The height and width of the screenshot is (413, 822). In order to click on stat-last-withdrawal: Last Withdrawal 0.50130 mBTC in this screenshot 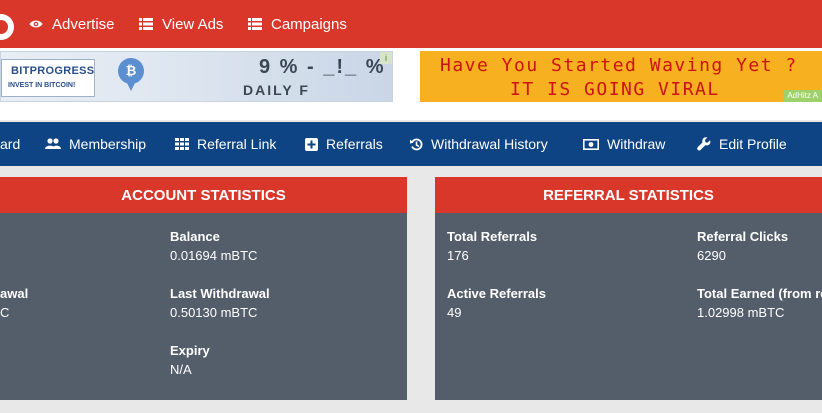, I will do `click(220, 303)`.